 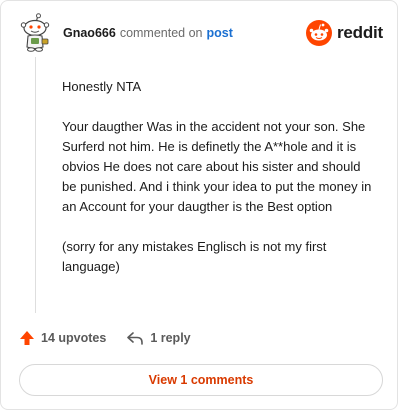 What do you see at coordinates (161, 33) in the screenshot?
I see `byline-text: commented on` at bounding box center [161, 33].